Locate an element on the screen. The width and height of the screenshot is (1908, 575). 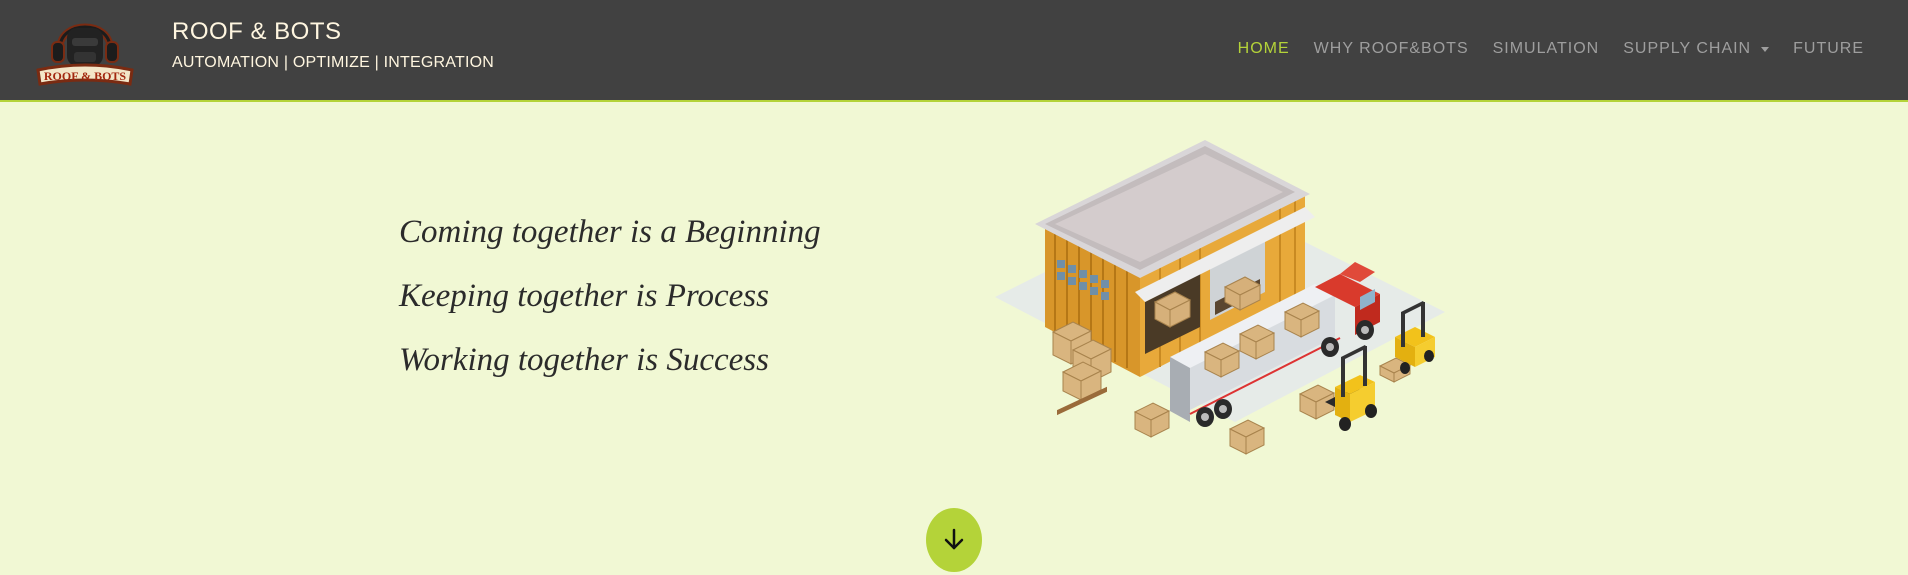
brand-title: ROOF & BOTS is located at coordinates (257, 32).